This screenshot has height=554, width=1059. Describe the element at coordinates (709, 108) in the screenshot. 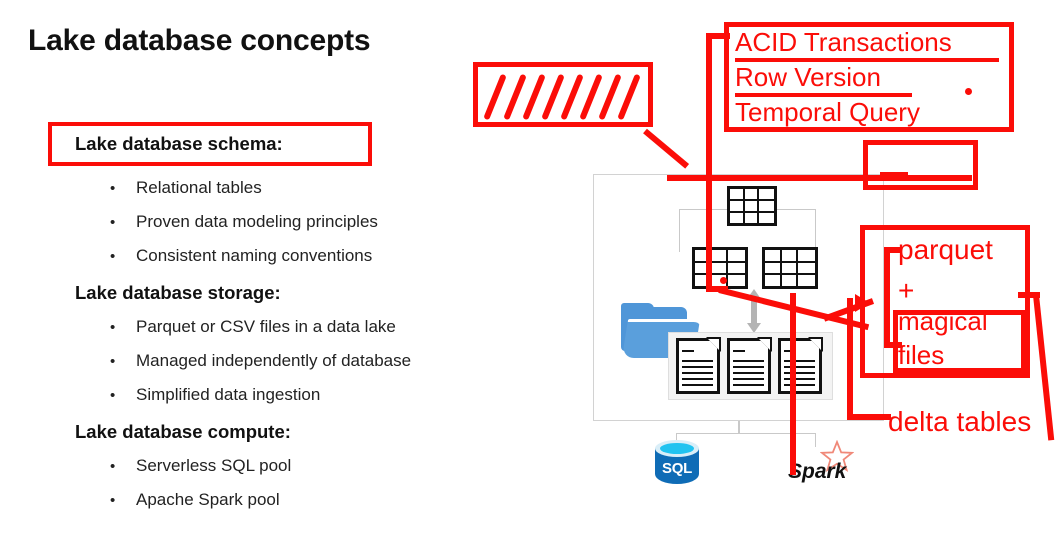

I see `acid-leader-vertical` at that location.